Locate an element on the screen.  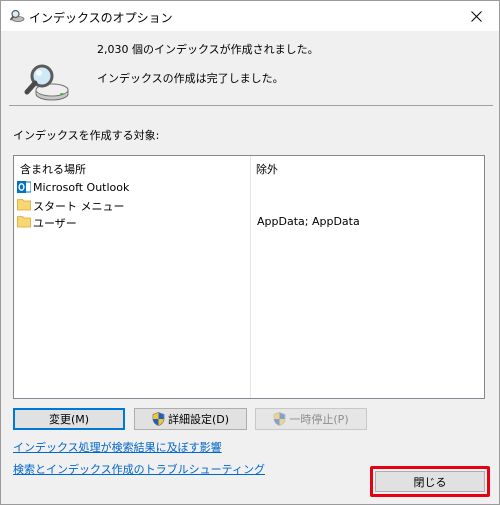
column-header-exclude: 除外 is located at coordinates (267, 169).